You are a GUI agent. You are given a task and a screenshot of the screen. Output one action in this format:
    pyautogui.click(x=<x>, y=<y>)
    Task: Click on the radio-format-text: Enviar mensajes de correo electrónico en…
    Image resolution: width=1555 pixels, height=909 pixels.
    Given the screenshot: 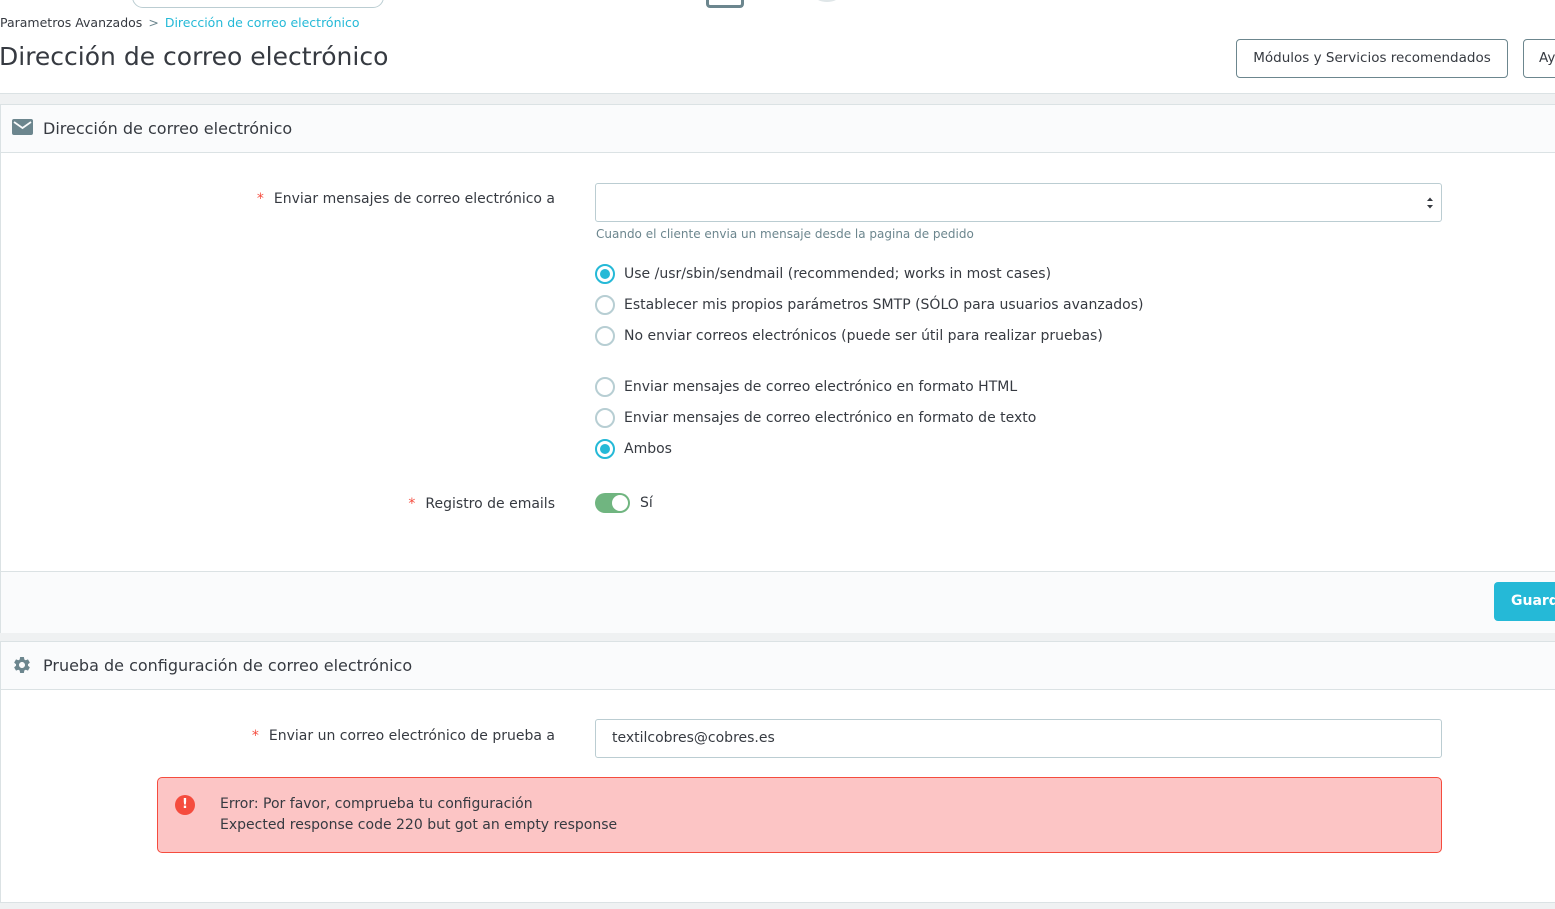 What is the action you would take?
    pyautogui.click(x=815, y=418)
    